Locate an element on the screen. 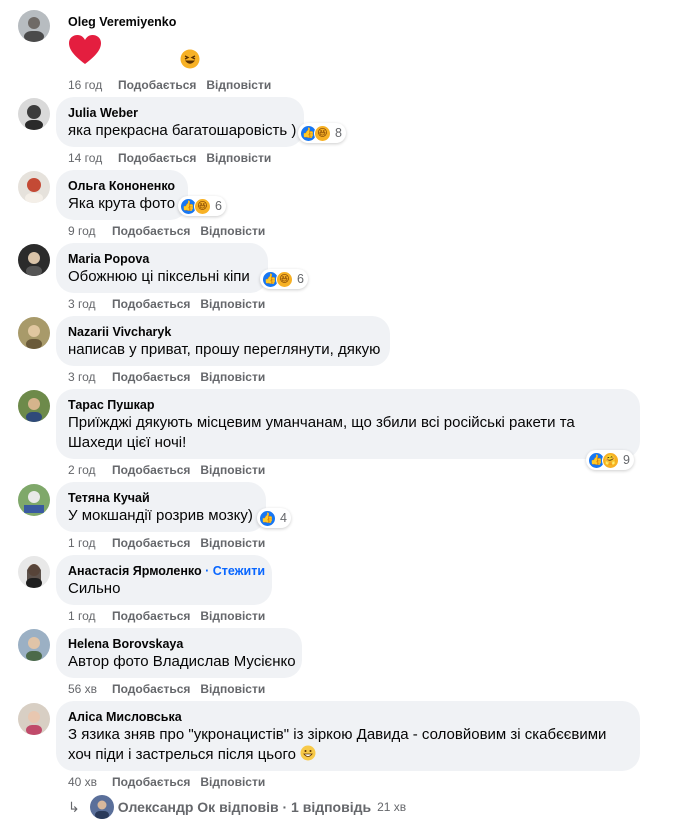 This screenshot has width=680, height=819. comment-text: Шахеди цієї ночі! is located at coordinates (127, 442).